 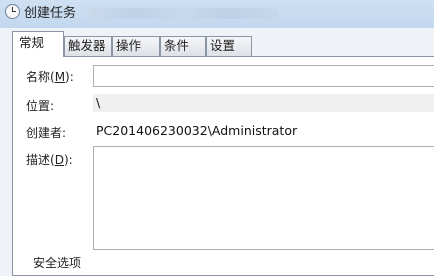 What do you see at coordinates (32, 42) in the screenshot?
I see `tab-general-label: 常规` at bounding box center [32, 42].